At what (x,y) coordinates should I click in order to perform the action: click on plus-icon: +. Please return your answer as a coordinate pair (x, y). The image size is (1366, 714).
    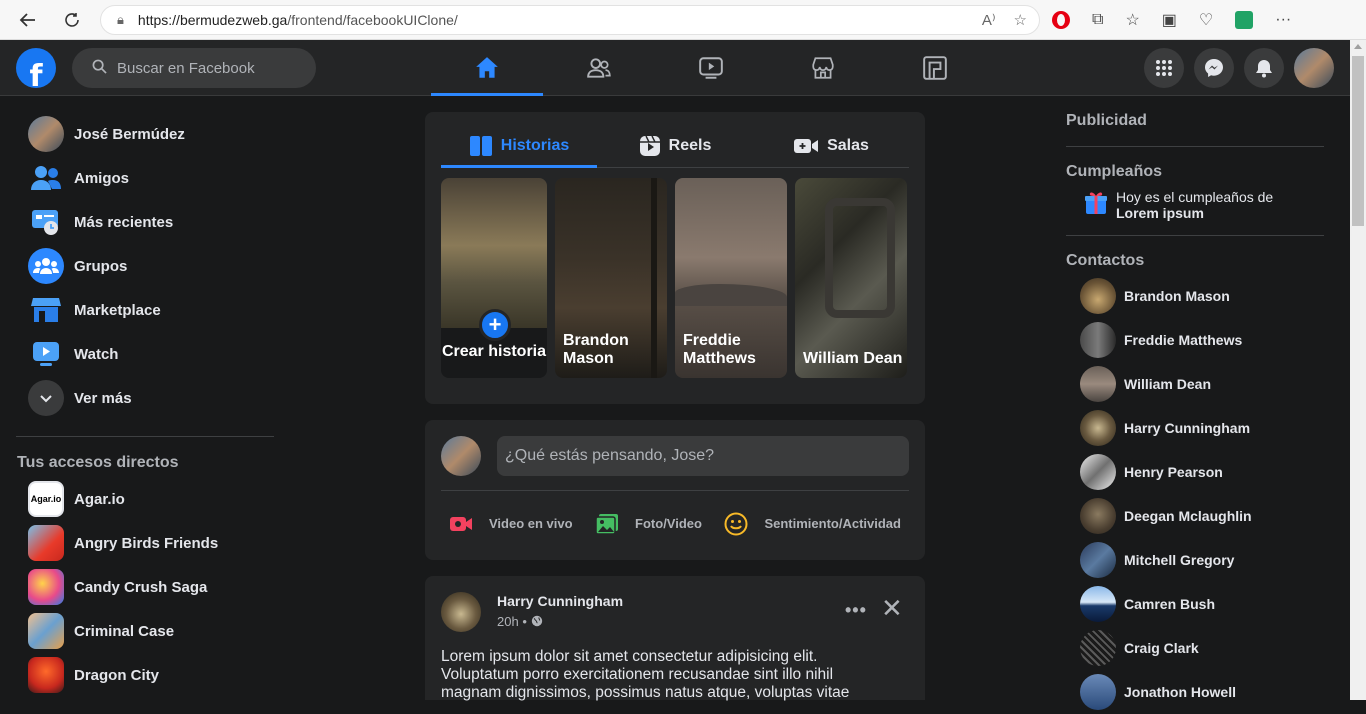
    Looking at the image, I should click on (495, 325).